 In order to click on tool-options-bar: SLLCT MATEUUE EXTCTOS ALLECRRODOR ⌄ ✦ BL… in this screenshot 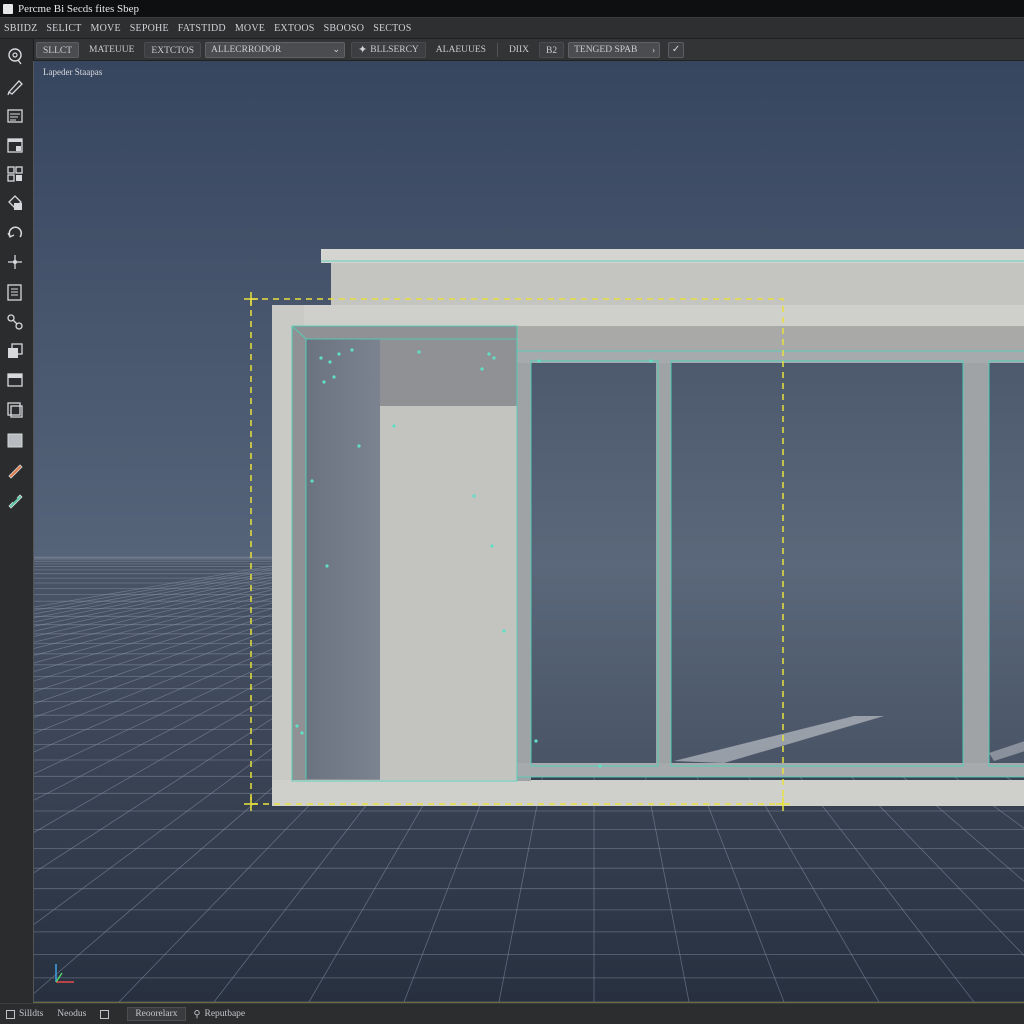, I will do `click(529, 50)`.